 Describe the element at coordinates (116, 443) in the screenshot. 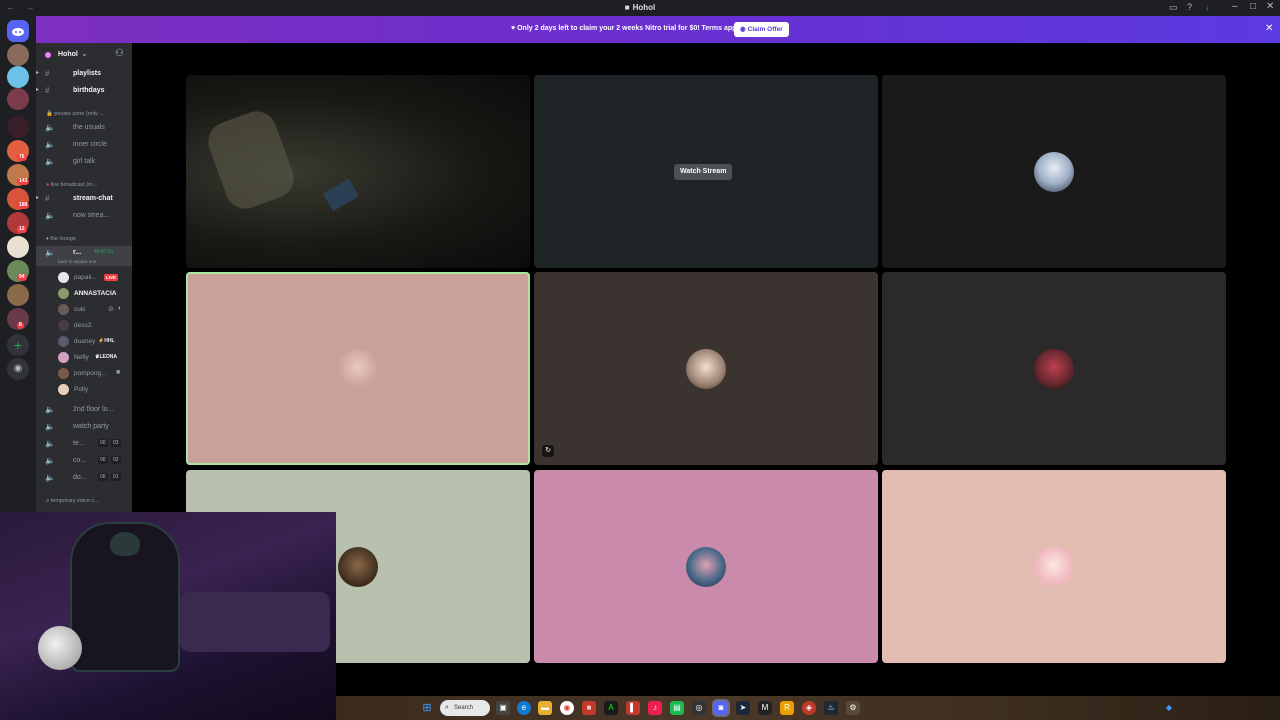

I see `user-limit: 03` at that location.